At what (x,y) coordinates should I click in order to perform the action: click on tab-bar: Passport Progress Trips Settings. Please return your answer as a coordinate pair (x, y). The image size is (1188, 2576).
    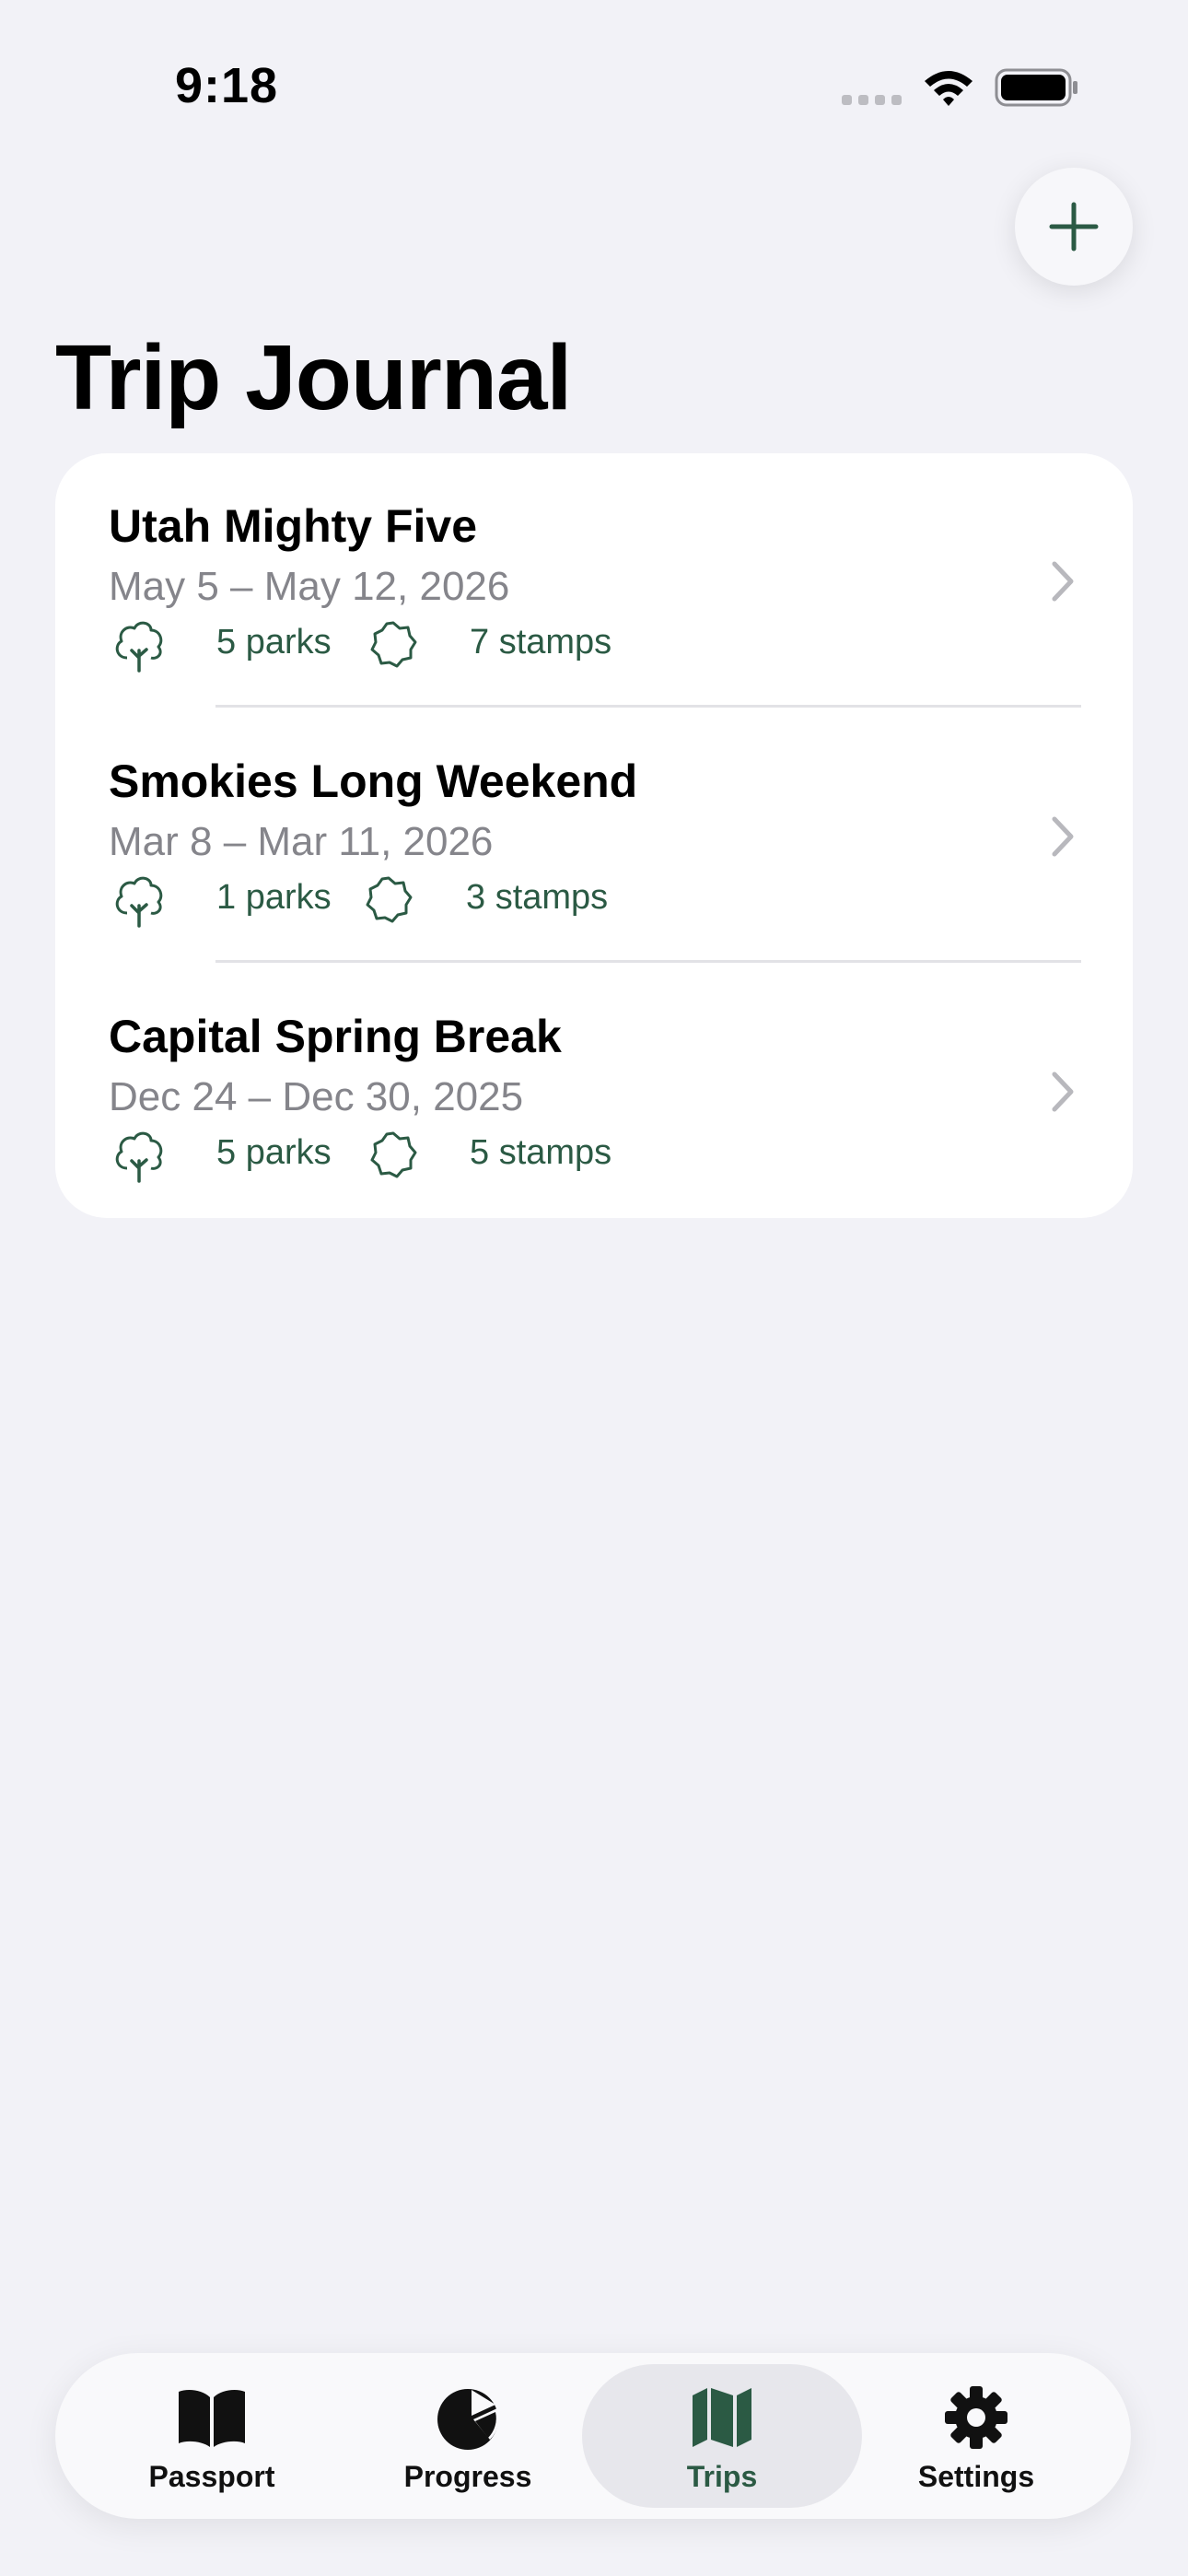
    Looking at the image, I should click on (593, 2436).